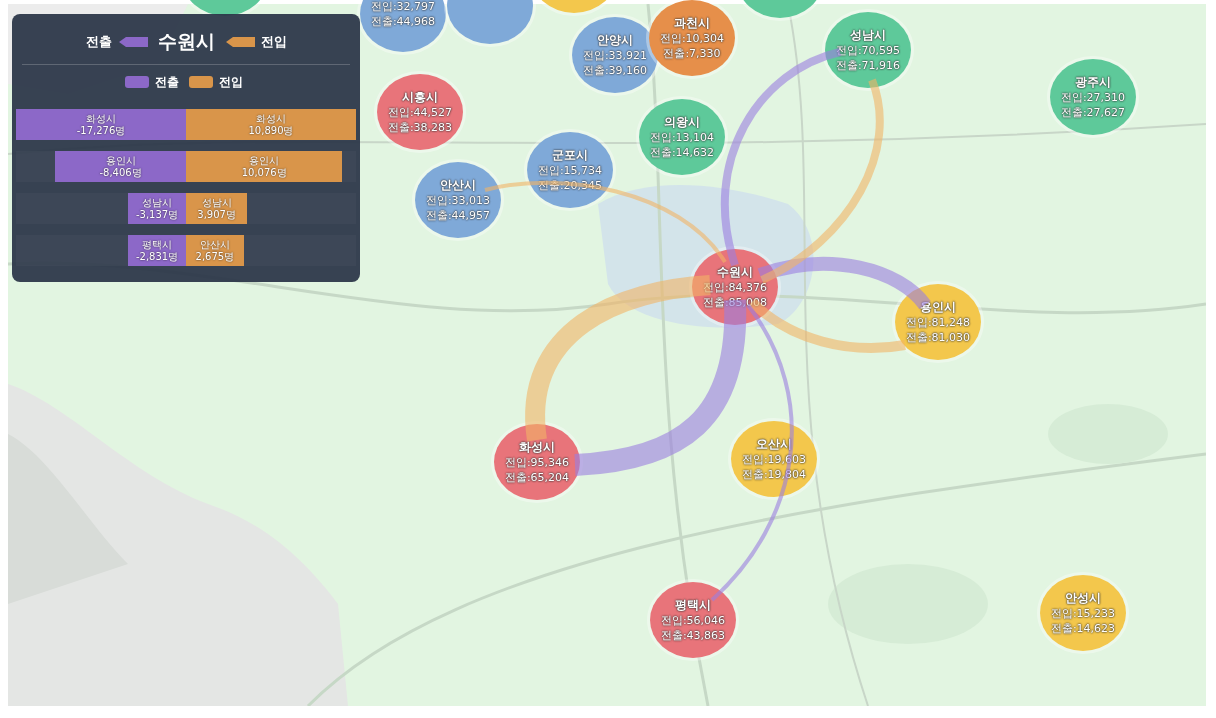 Image resolution: width=1216 pixels, height=718 pixels. I want to click on inflow-bar: 화성시 10,890명, so click(271, 124).